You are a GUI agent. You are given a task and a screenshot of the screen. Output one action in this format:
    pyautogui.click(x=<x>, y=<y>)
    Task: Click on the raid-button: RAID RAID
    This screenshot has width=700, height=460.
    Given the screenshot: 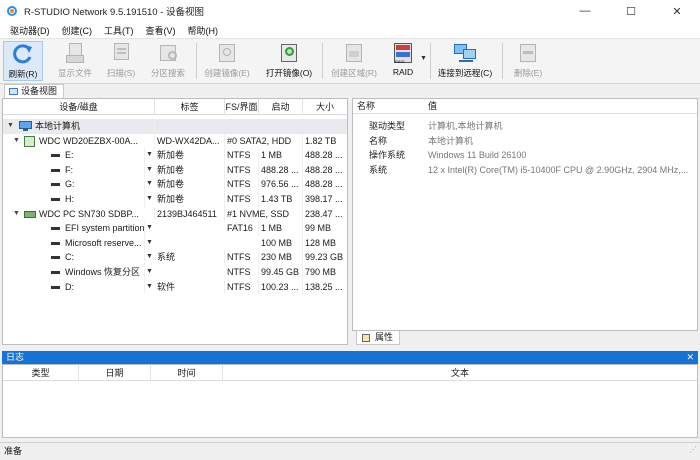 What is the action you would take?
    pyautogui.click(x=403, y=61)
    